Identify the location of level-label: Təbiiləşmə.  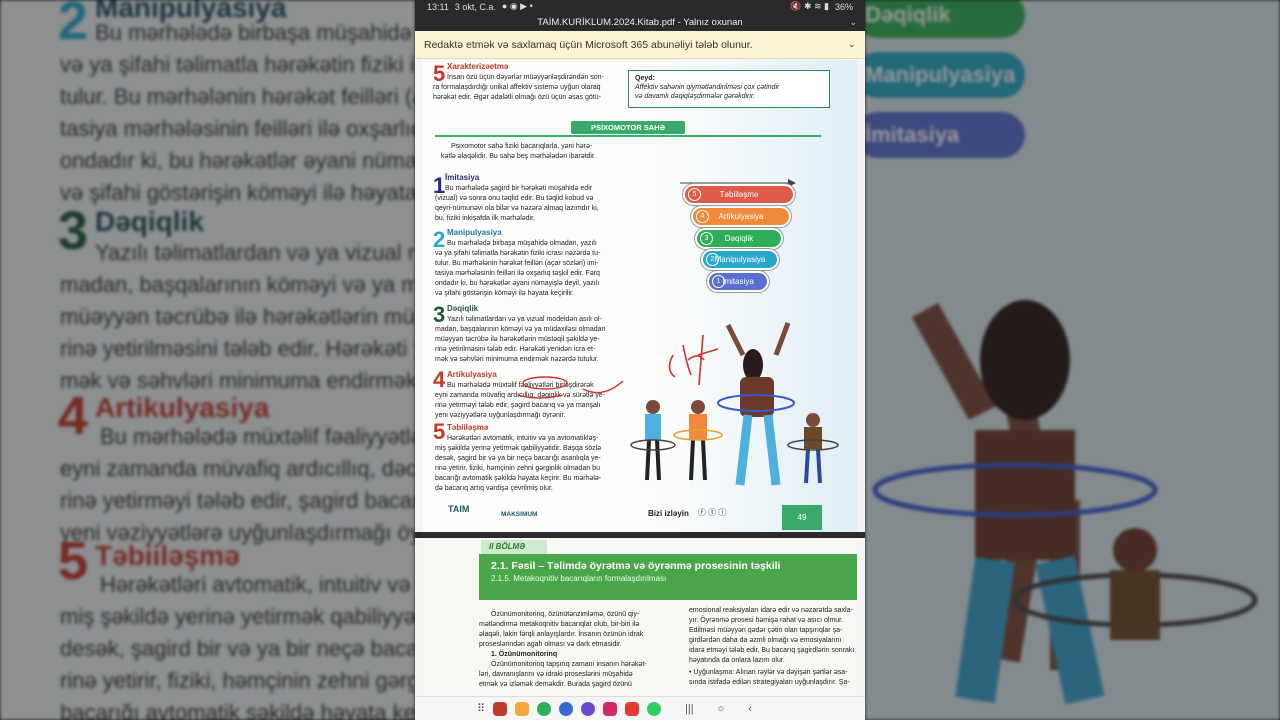
(739, 194).